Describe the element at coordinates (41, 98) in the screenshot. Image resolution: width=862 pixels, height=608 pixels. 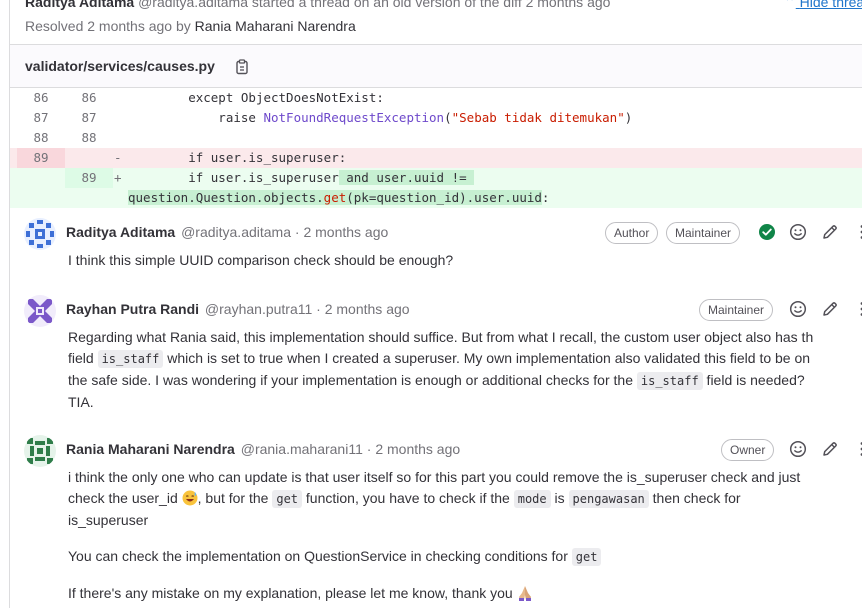
I see `old-line-number: 86` at that location.